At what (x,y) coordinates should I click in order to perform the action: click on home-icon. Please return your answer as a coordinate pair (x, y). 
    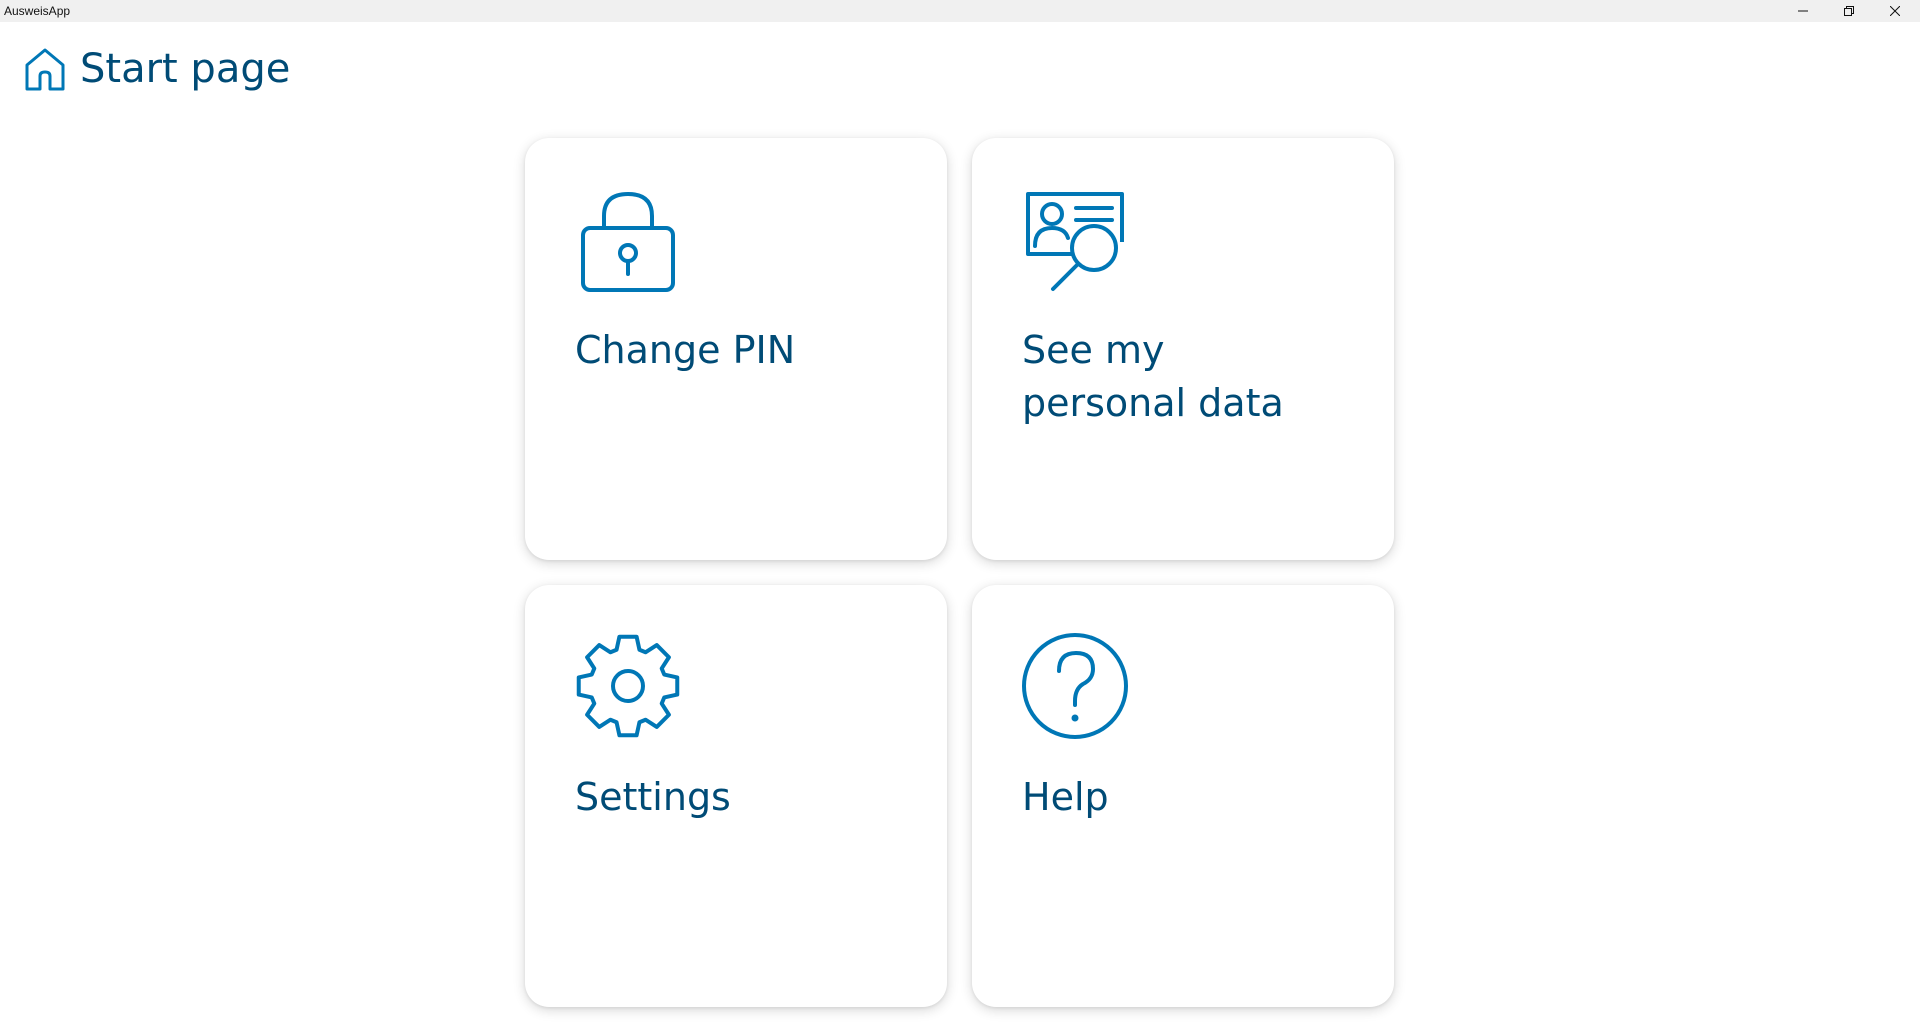
    Looking at the image, I should click on (45, 69).